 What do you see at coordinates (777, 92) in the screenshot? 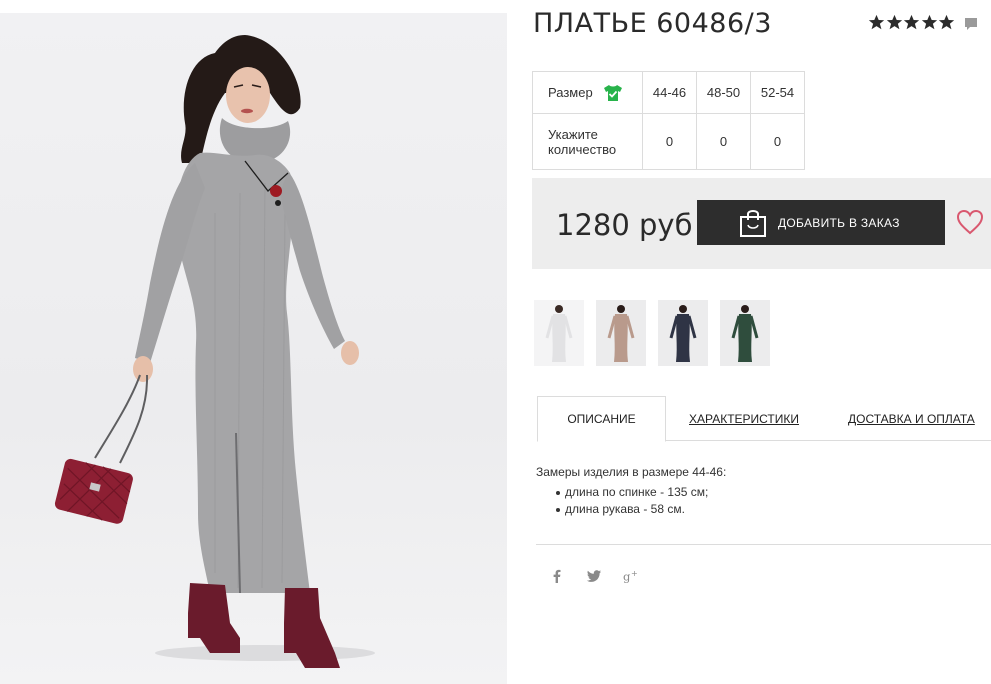
I see `size-option: 52-54` at bounding box center [777, 92].